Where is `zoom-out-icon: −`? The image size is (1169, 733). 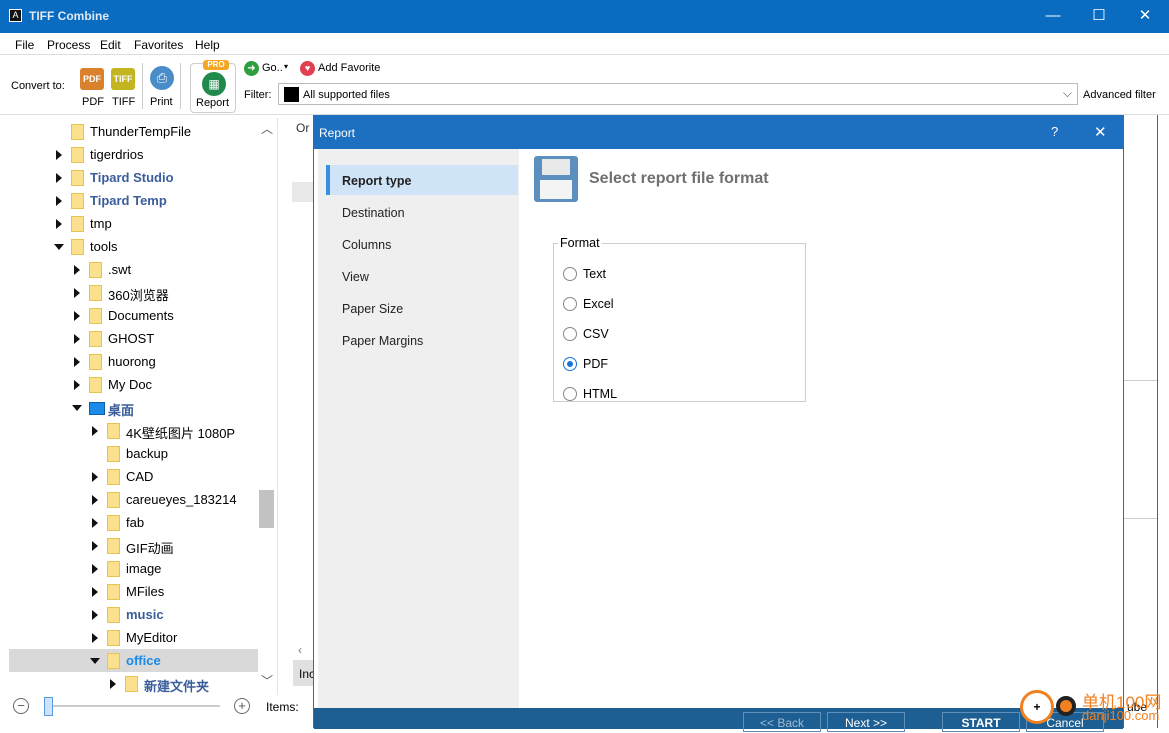
zoom-out-icon: − is located at coordinates (21, 706).